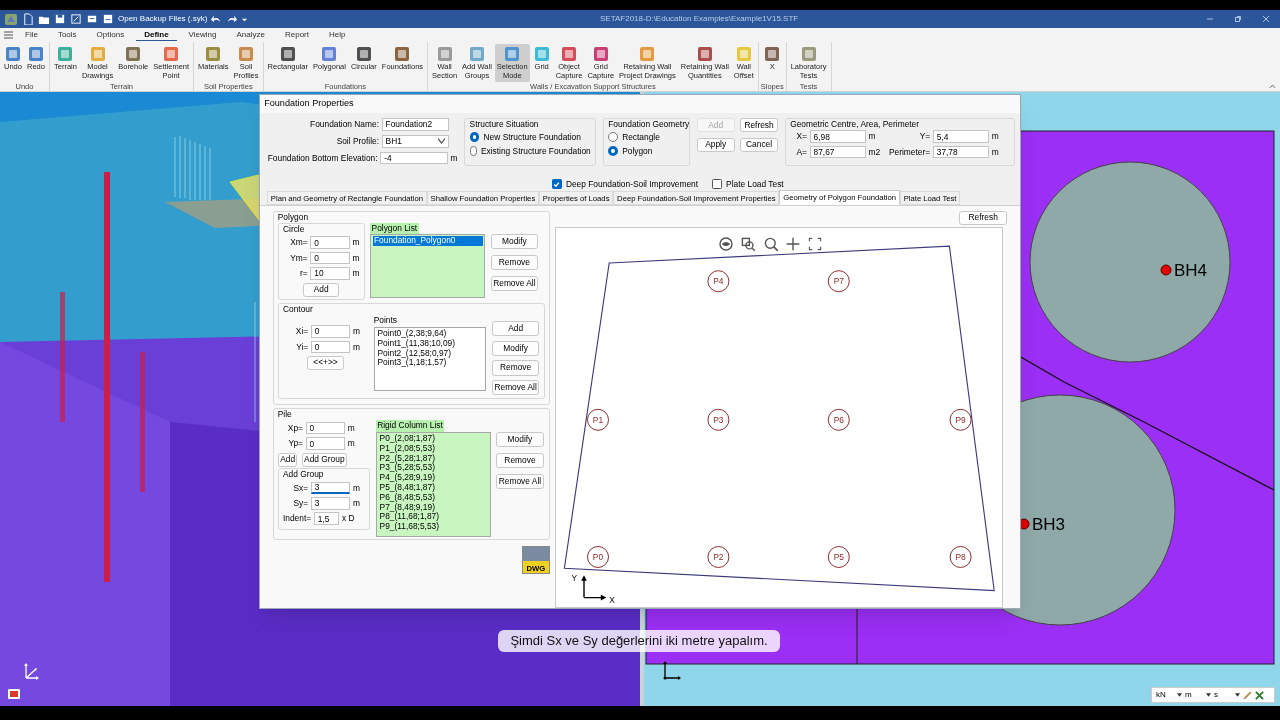 The image size is (1280, 720). Describe the element at coordinates (415, 141) in the screenshot. I see `soil-profile-dropdown: BH1` at that location.